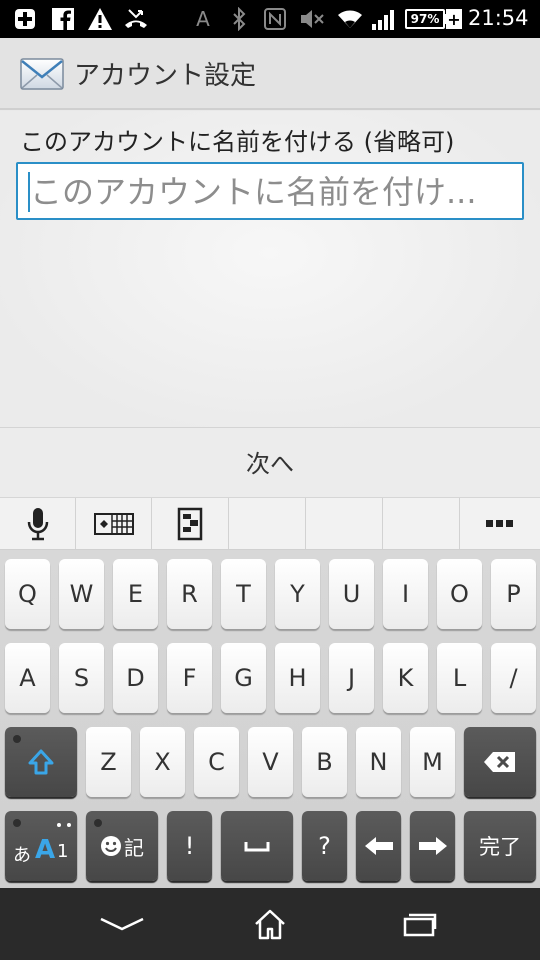  Describe the element at coordinates (216, 762) in the screenshot. I see `key-c: C` at that location.